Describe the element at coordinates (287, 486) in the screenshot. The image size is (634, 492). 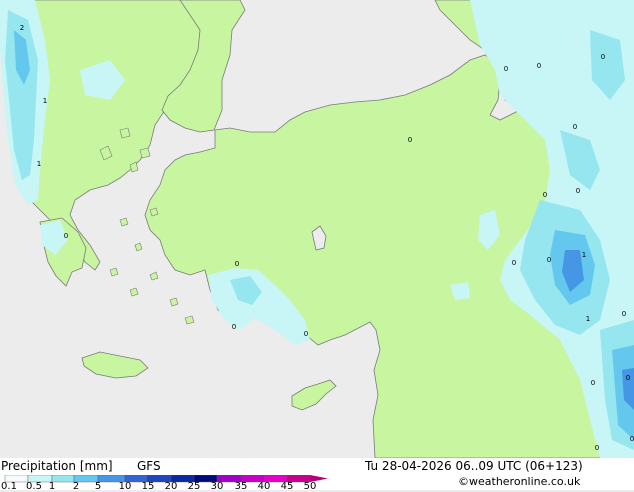
I see `scale-tick-label: 45` at that location.